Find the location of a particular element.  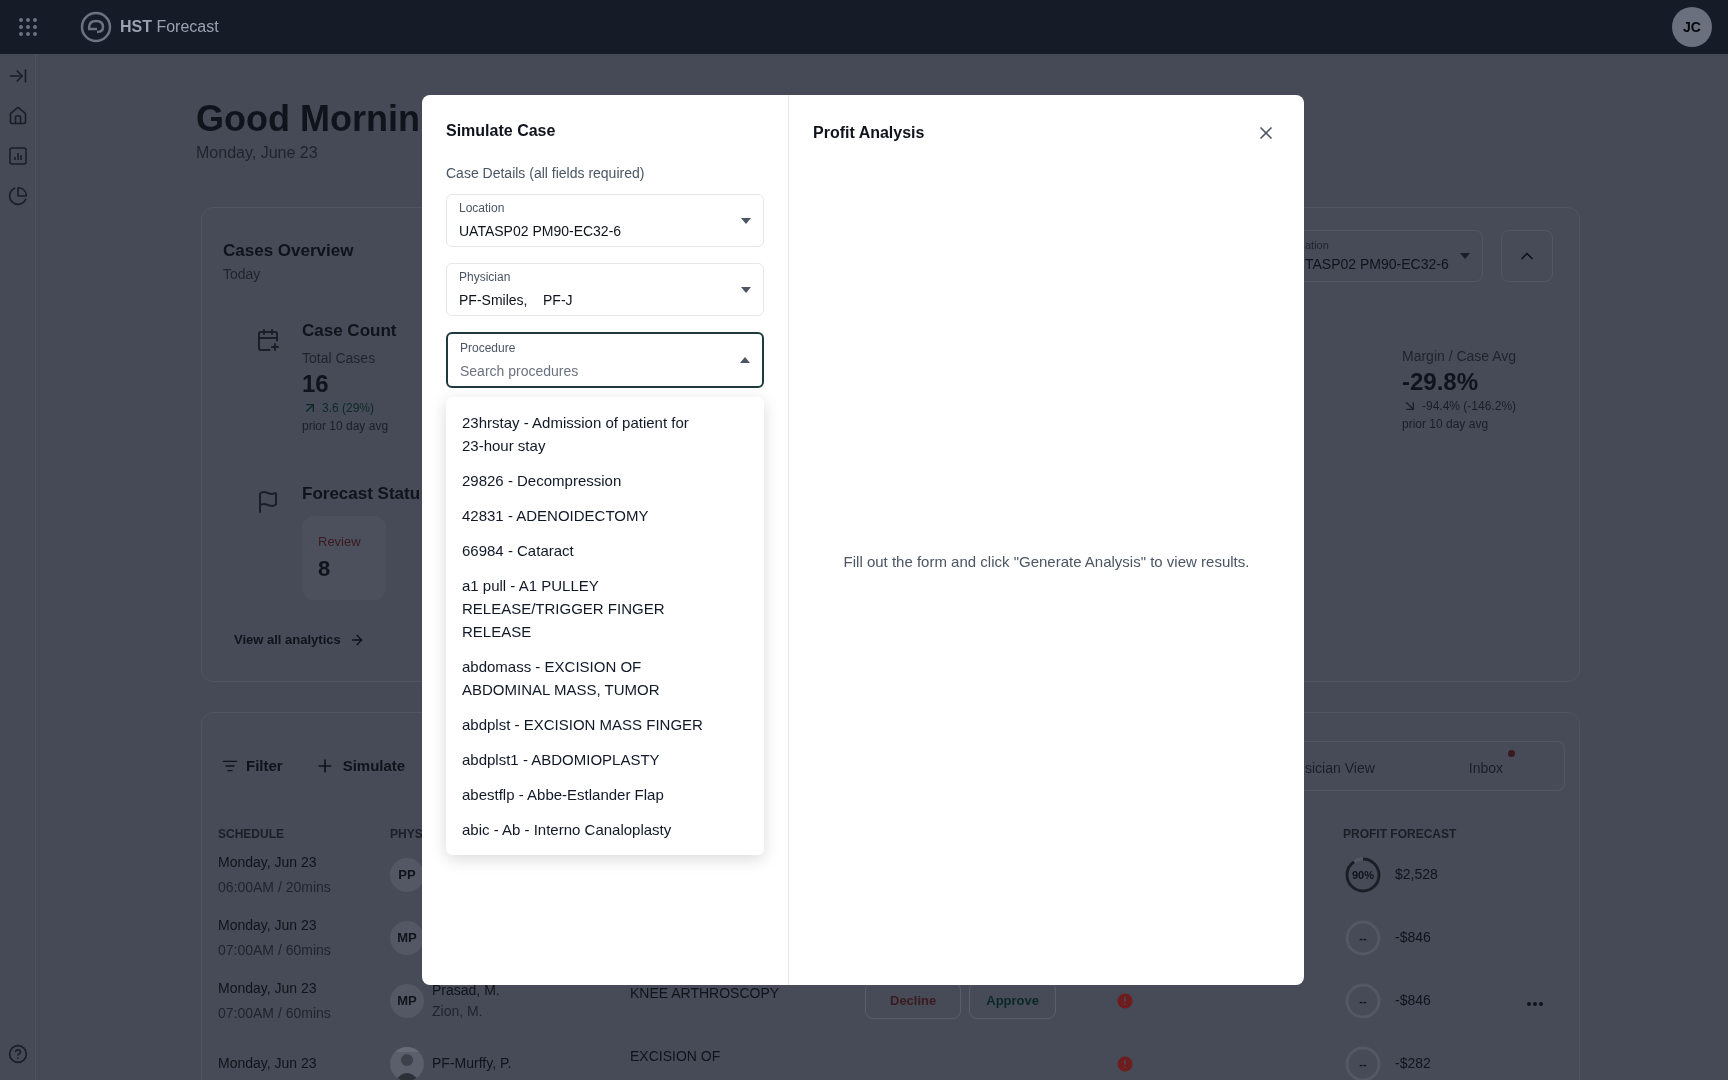

filter-icon is located at coordinates (230, 766).